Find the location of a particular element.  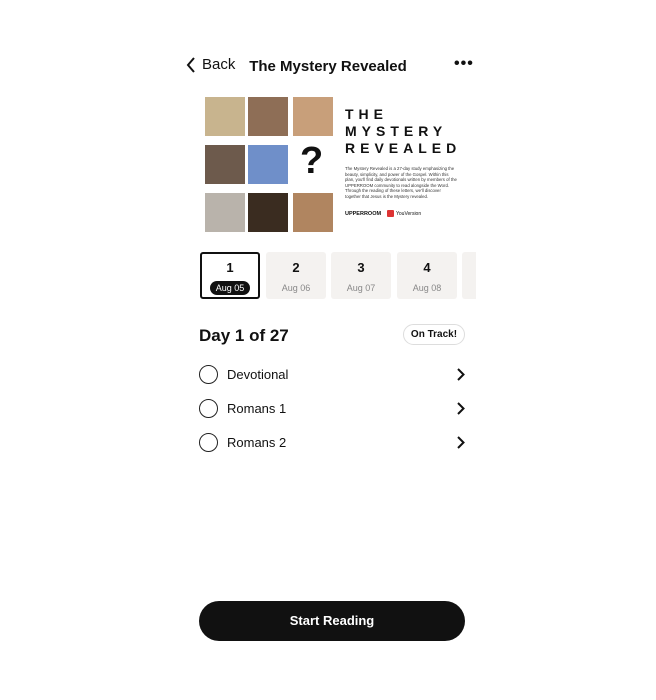

day-date: Aug 07 is located at coordinates (361, 288).